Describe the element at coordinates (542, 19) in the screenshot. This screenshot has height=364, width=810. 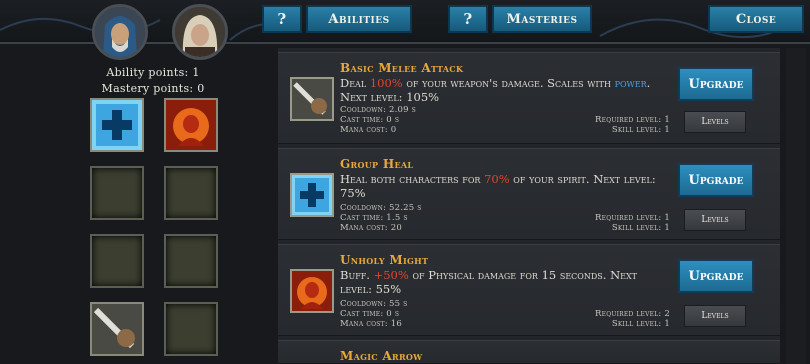
I see `masteries-tab: Masteries` at that location.